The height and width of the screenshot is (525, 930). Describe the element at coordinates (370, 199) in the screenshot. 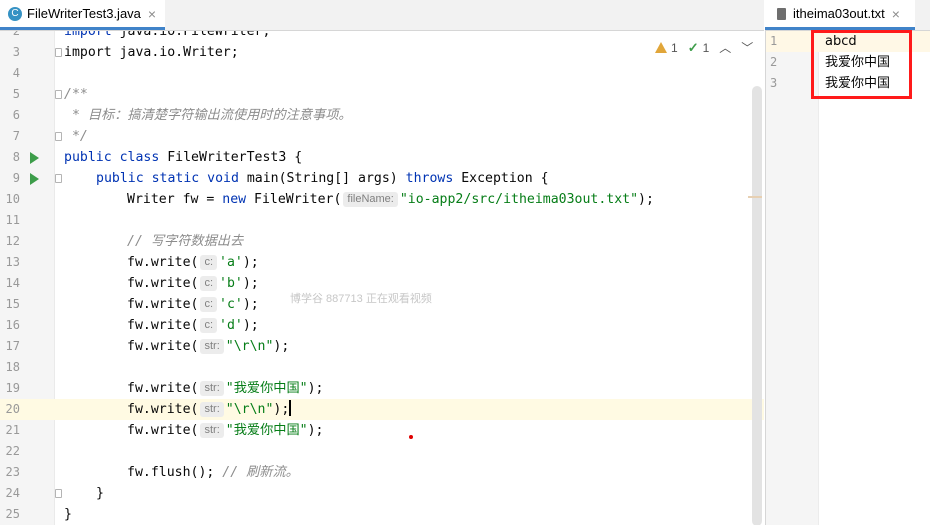

I see `param-hint: fileName:` at that location.